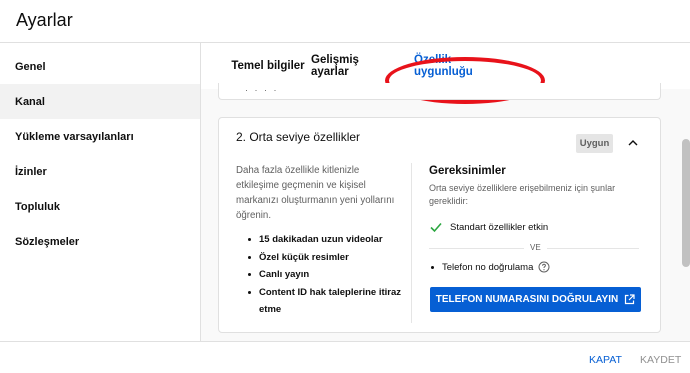 This screenshot has height=373, width=690. What do you see at coordinates (467, 171) in the screenshot?
I see `requirements-title: Gereksinimler` at bounding box center [467, 171].